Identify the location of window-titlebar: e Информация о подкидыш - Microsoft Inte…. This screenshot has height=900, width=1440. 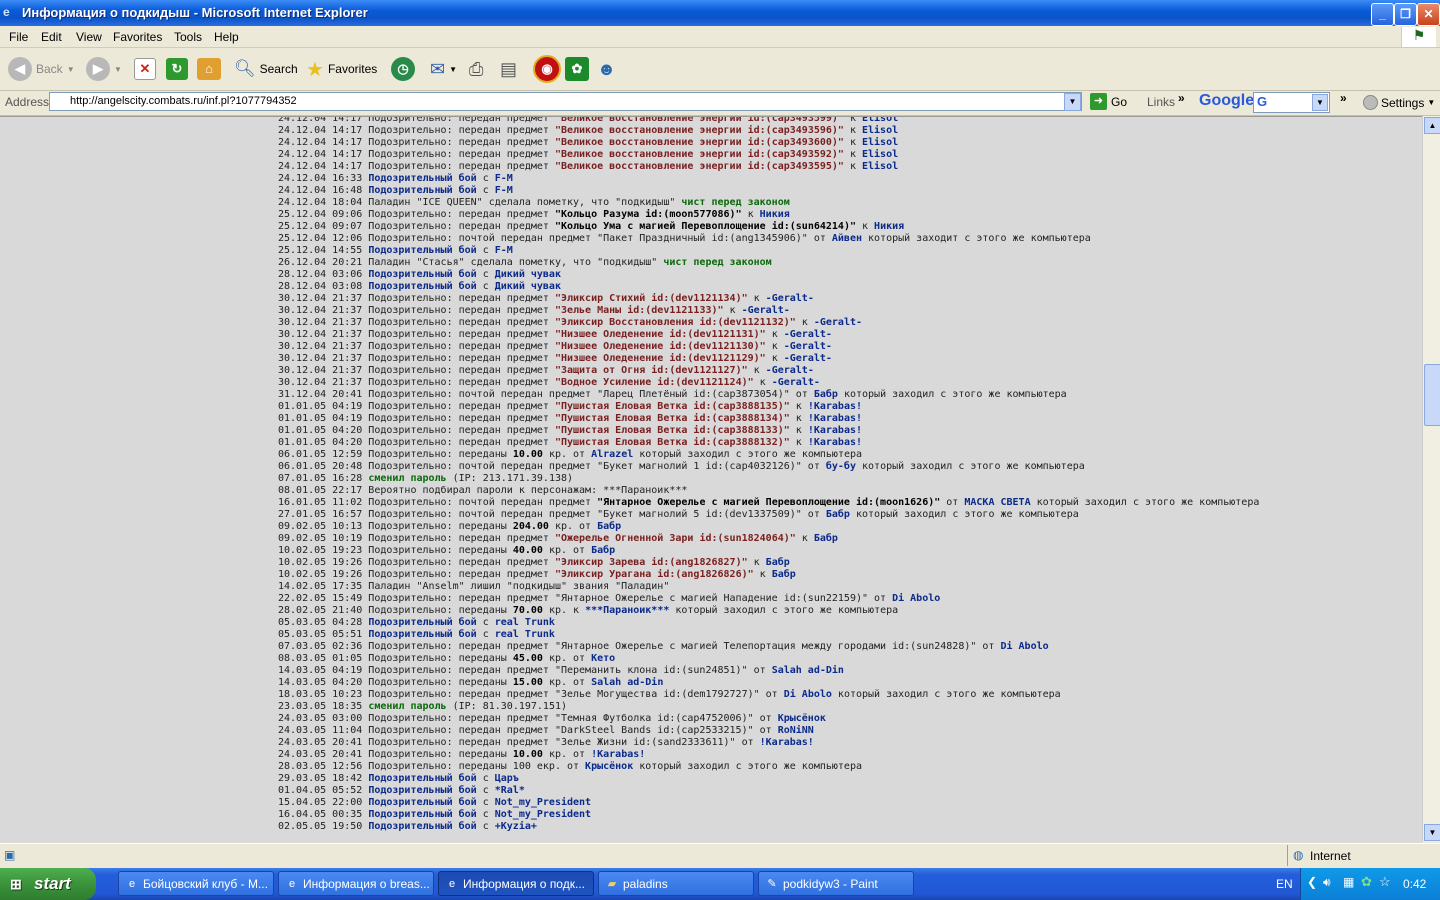
(720, 13).